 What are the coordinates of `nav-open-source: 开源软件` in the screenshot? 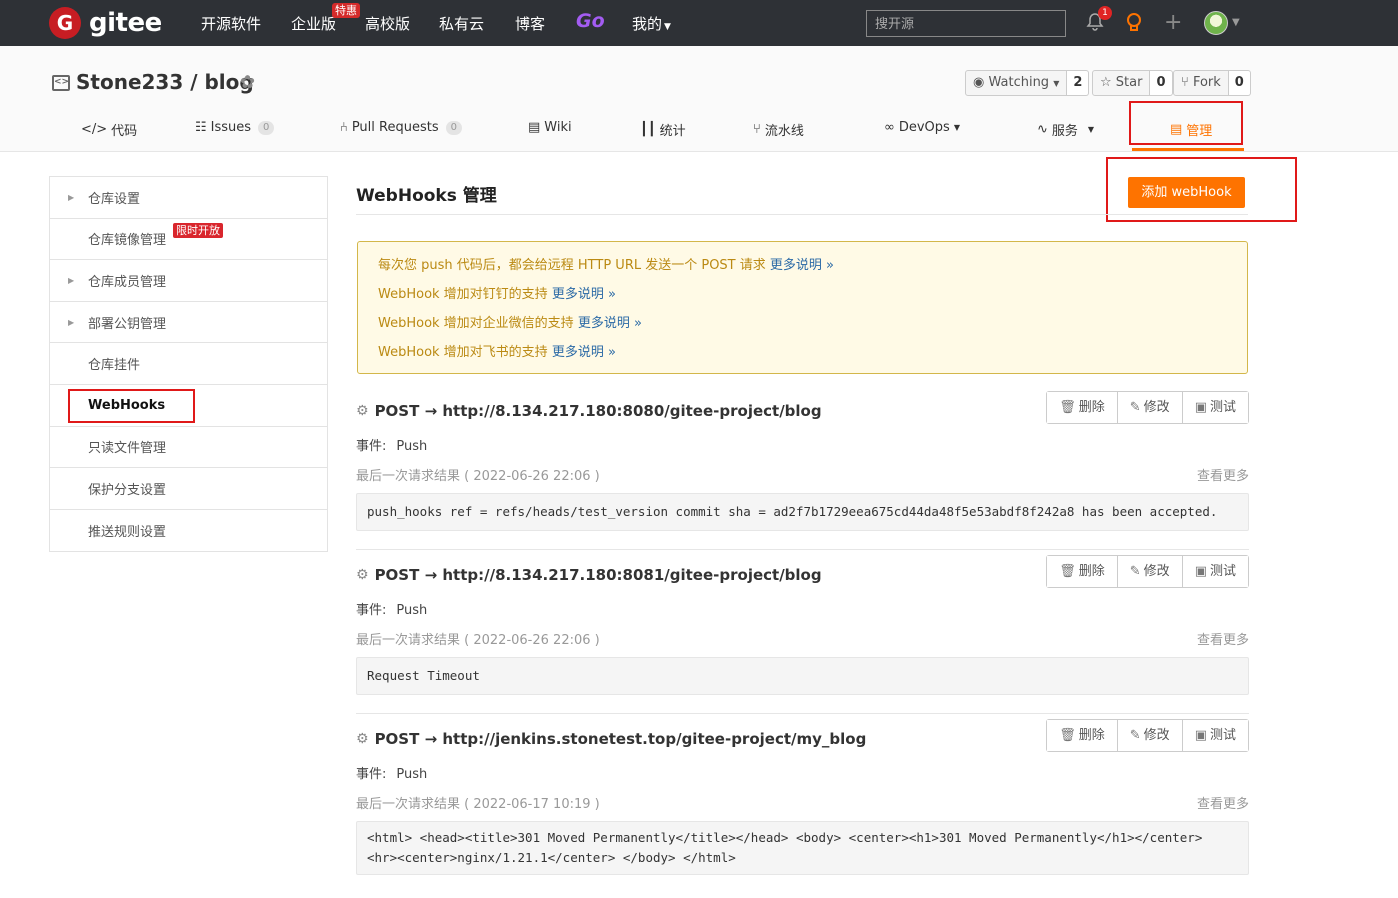 It's located at (231, 23).